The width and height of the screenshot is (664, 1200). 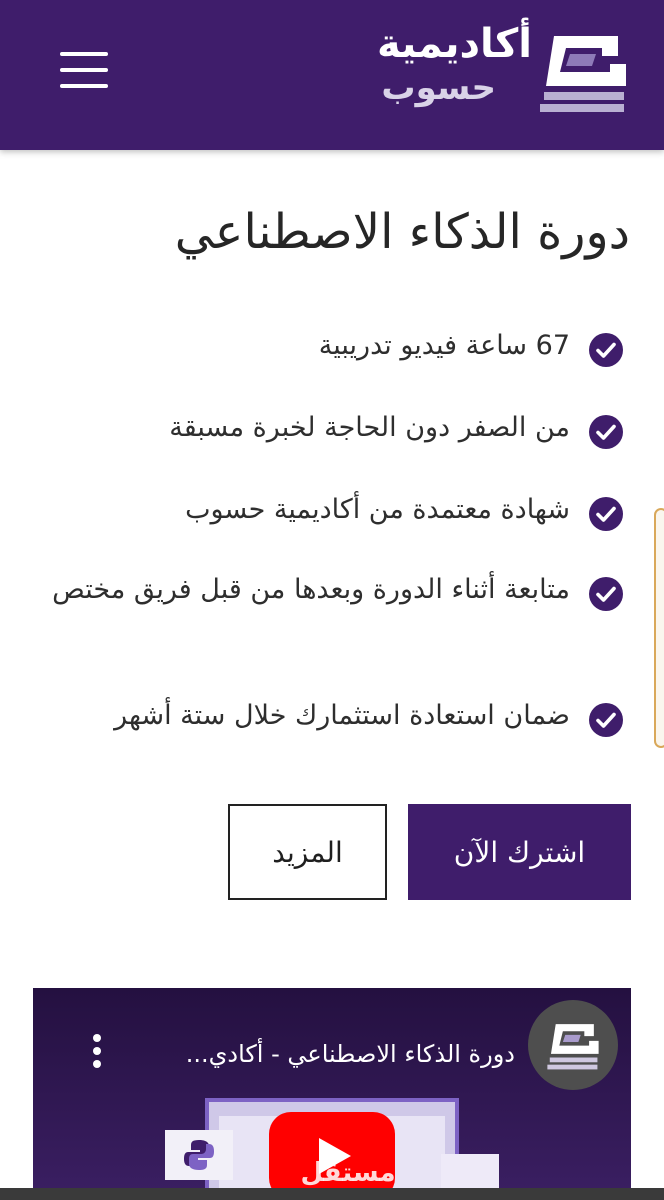 I want to click on subscribe-button: اشترك الآن, so click(x=519, y=852).